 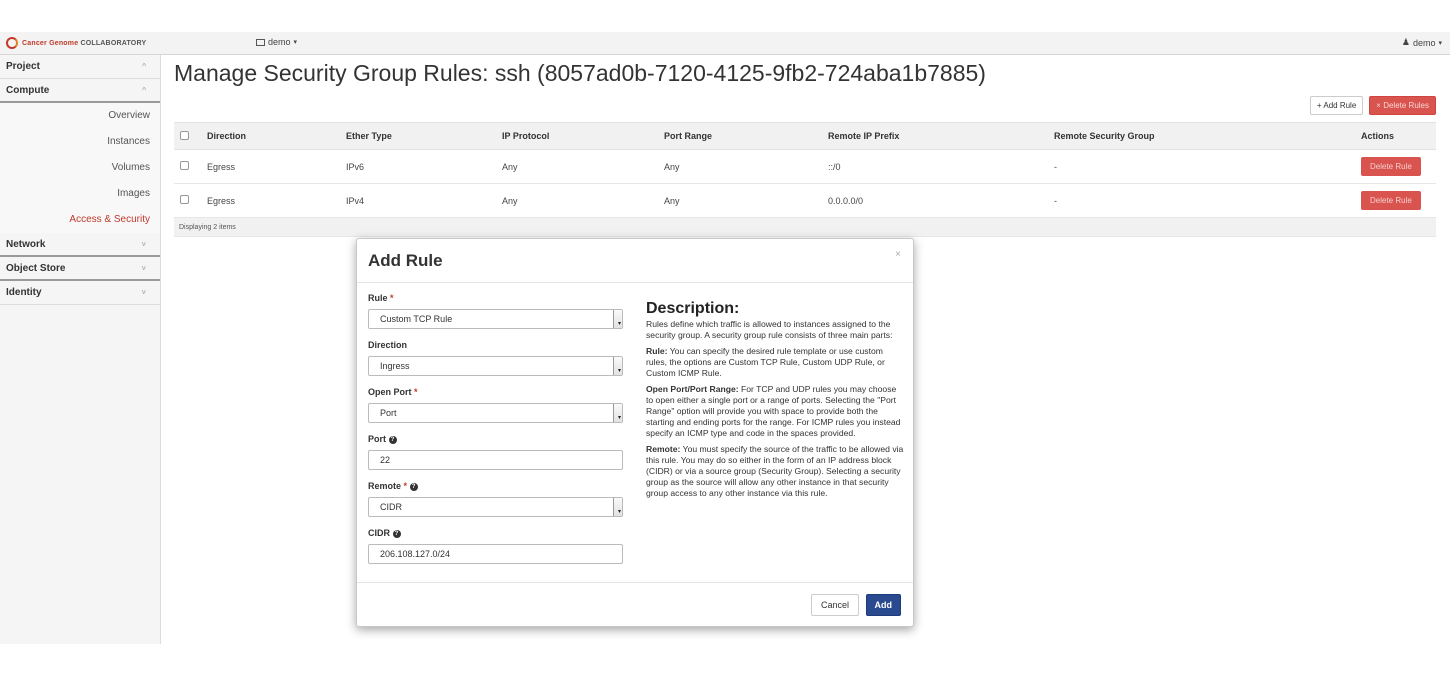 What do you see at coordinates (80, 269) in the screenshot?
I see `sidebar-section-object-store: Object Store ˅` at bounding box center [80, 269].